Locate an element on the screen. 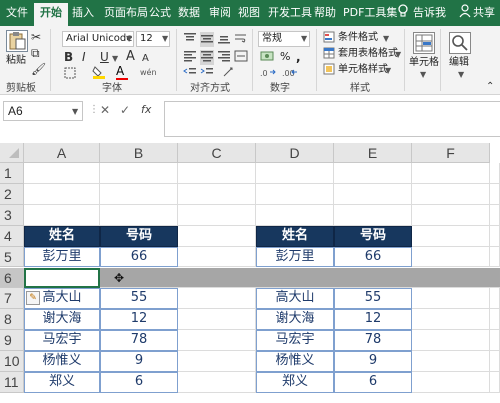 The width and height of the screenshot is (500, 403). percent-style-button: % is located at coordinates (285, 57).